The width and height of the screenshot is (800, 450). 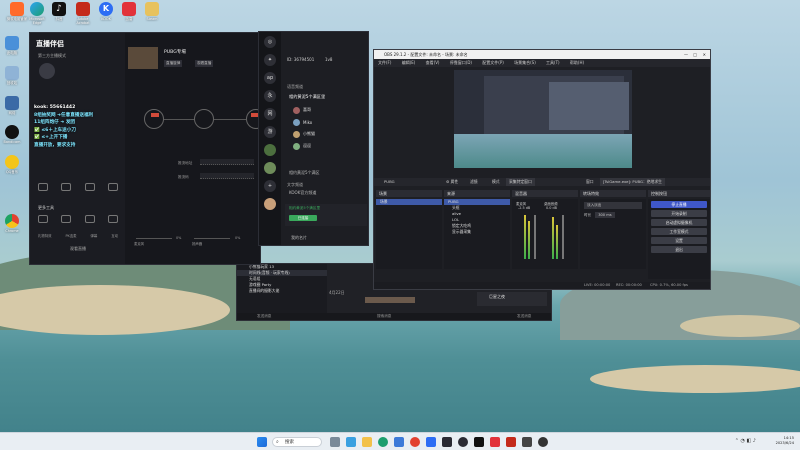 I want to click on window-select: [TslGame.exe]: PUBG：绝地求生, so click(x=632, y=182).